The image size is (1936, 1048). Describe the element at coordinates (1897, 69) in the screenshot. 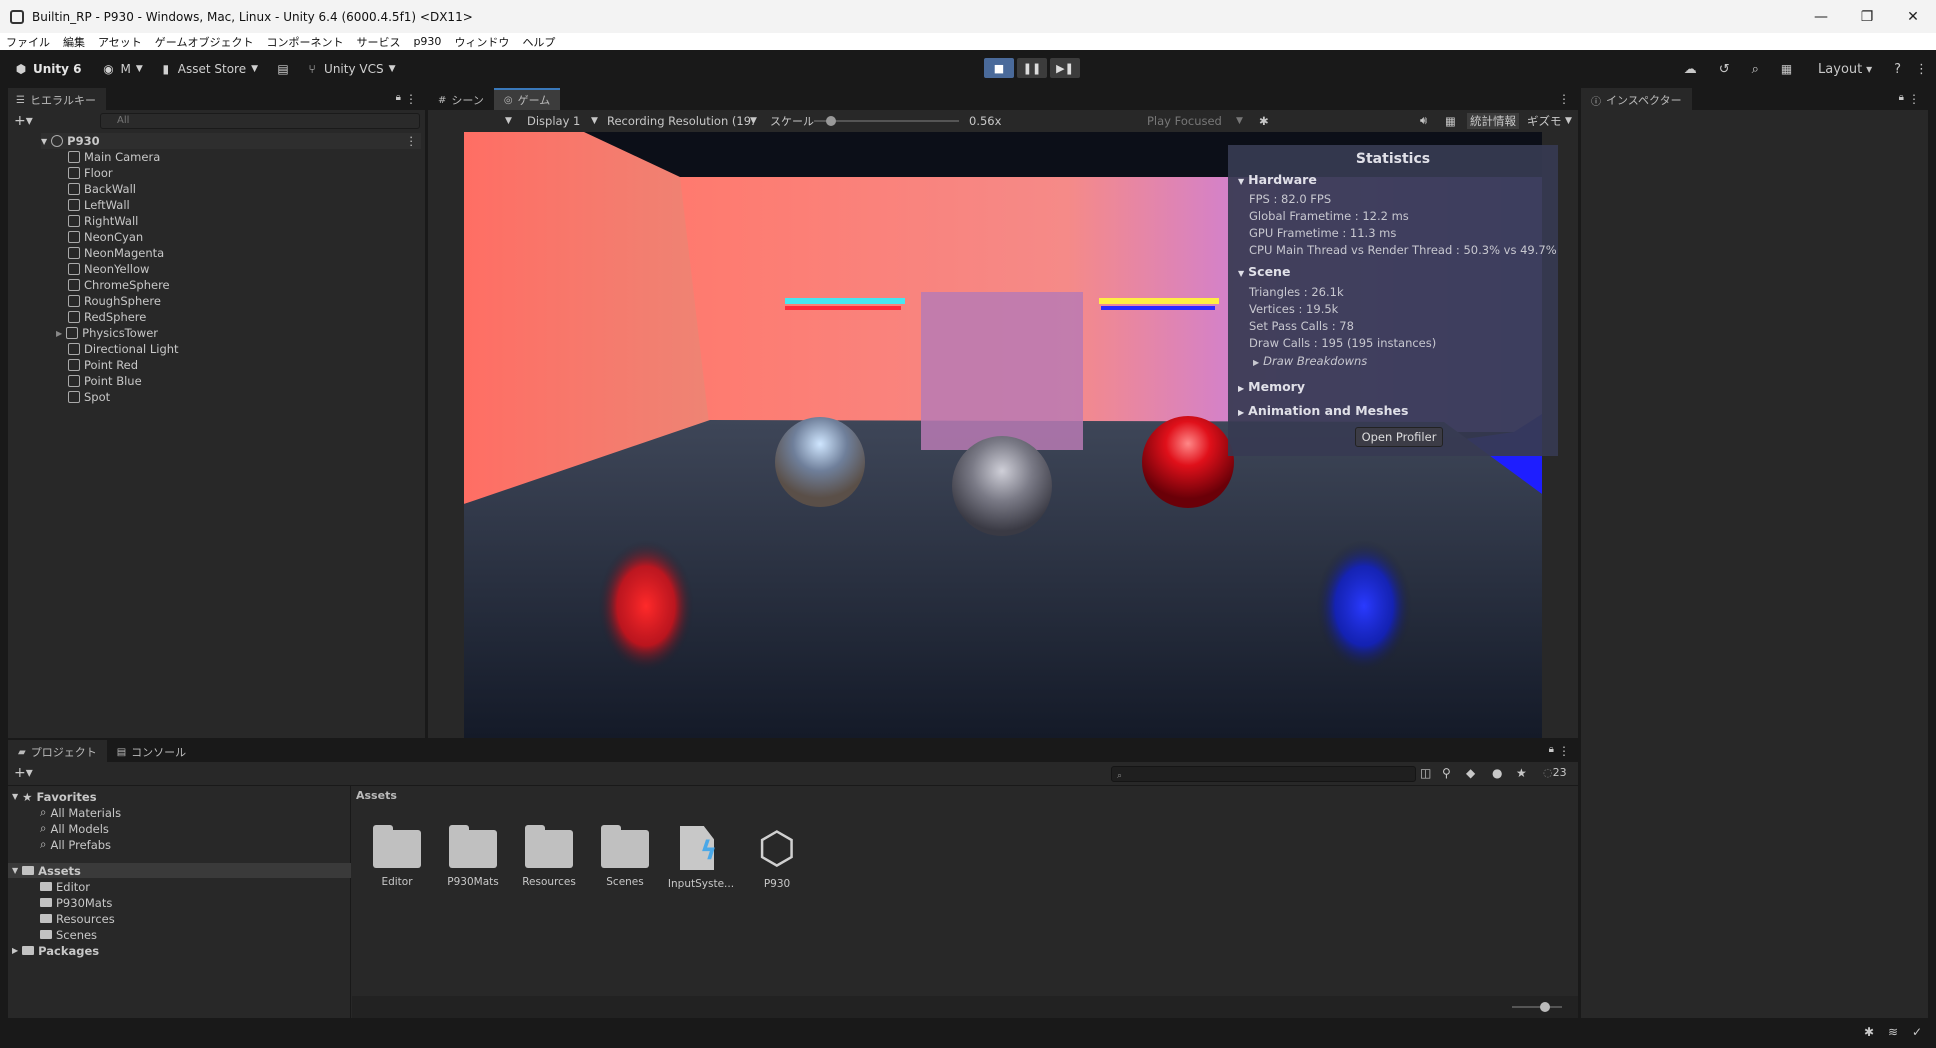

I see `help-icon: ?` at that location.